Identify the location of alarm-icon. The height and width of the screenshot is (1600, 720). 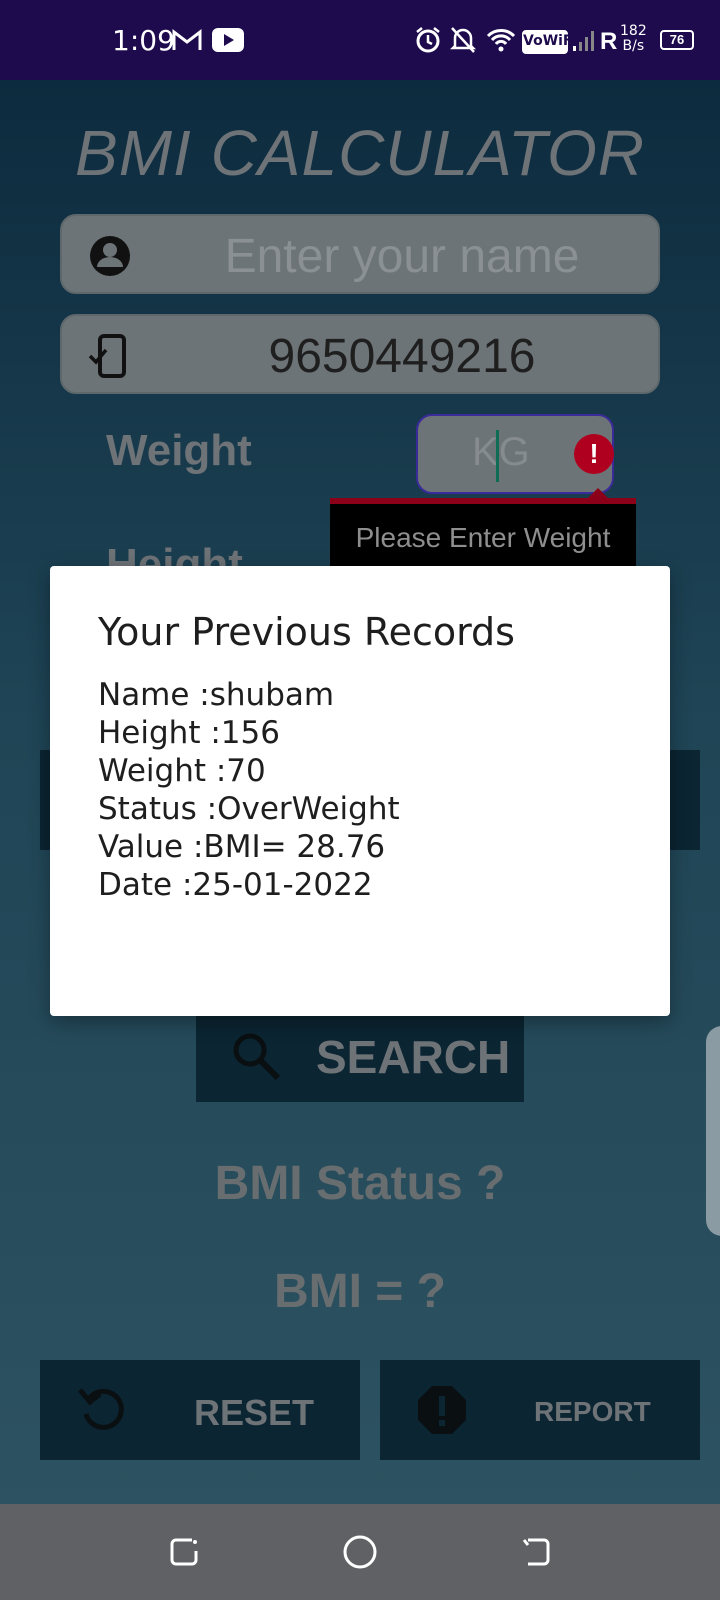
(428, 40).